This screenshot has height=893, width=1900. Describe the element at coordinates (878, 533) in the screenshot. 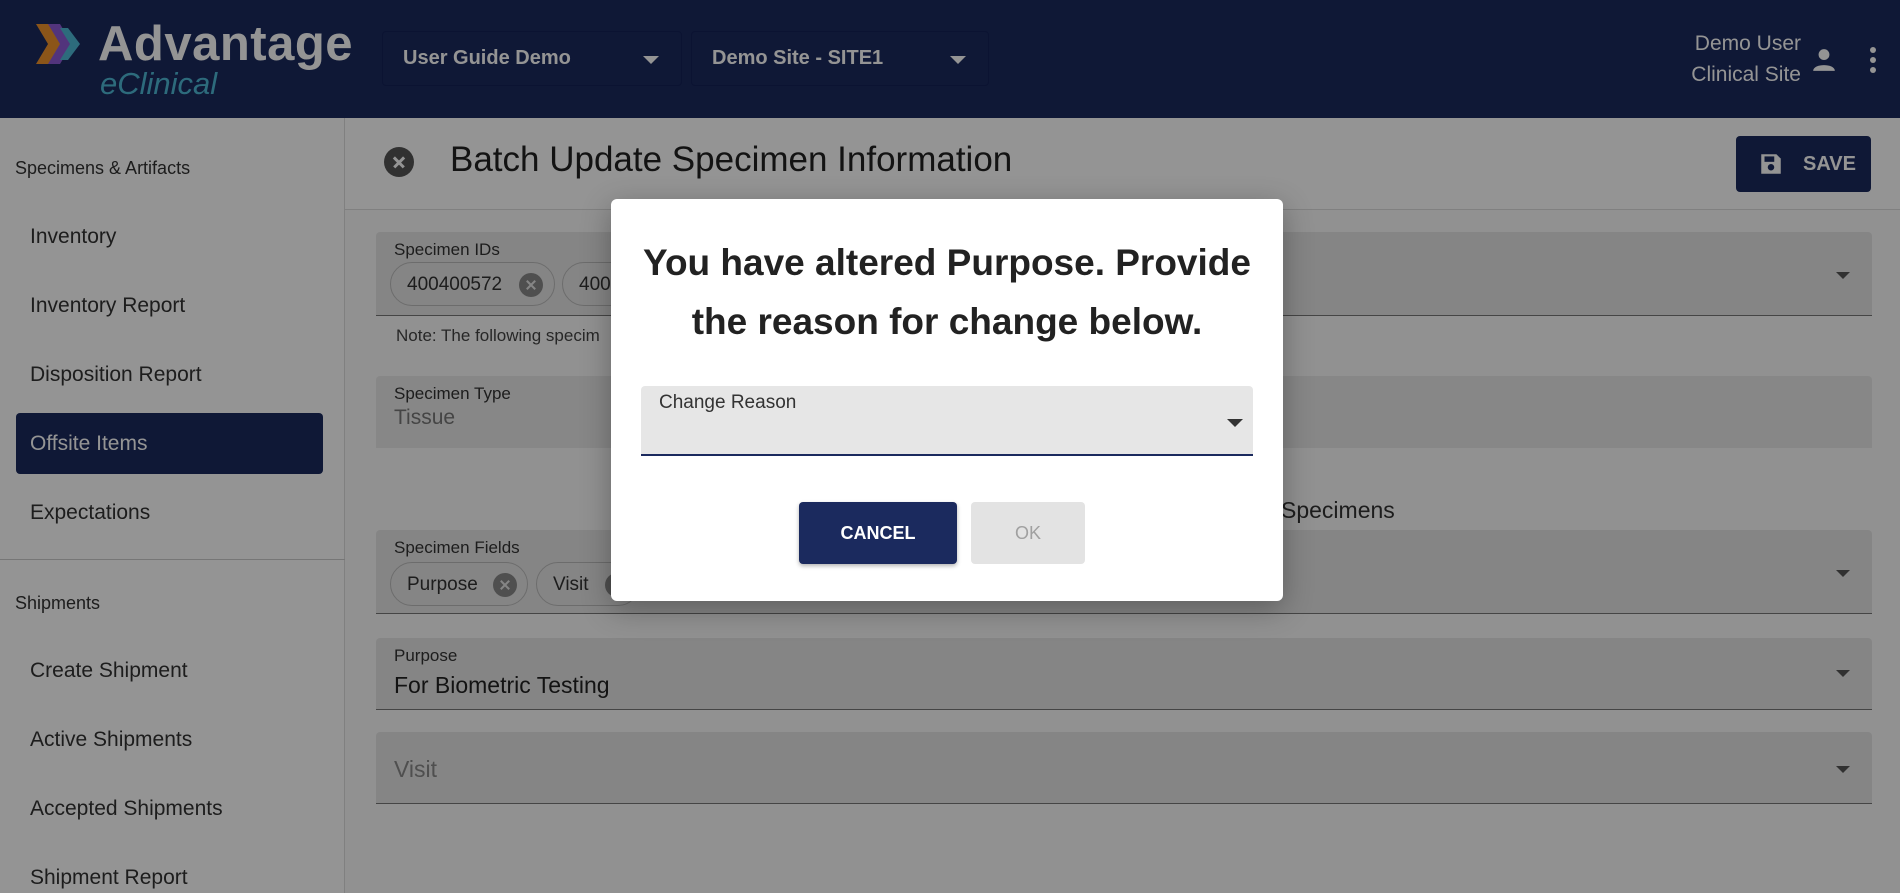

I see `cancel-button: CANCEL` at that location.